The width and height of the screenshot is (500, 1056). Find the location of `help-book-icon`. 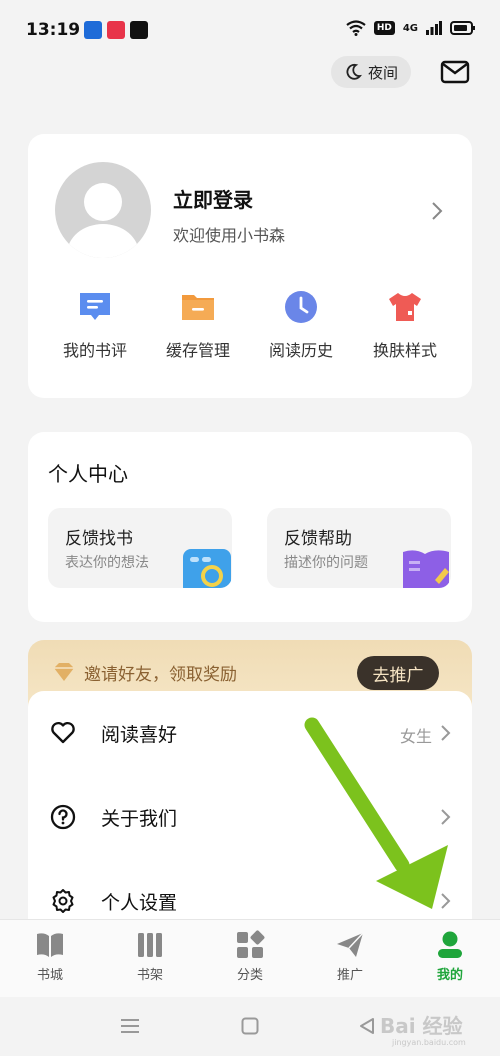

help-book-icon is located at coordinates (426, 569).